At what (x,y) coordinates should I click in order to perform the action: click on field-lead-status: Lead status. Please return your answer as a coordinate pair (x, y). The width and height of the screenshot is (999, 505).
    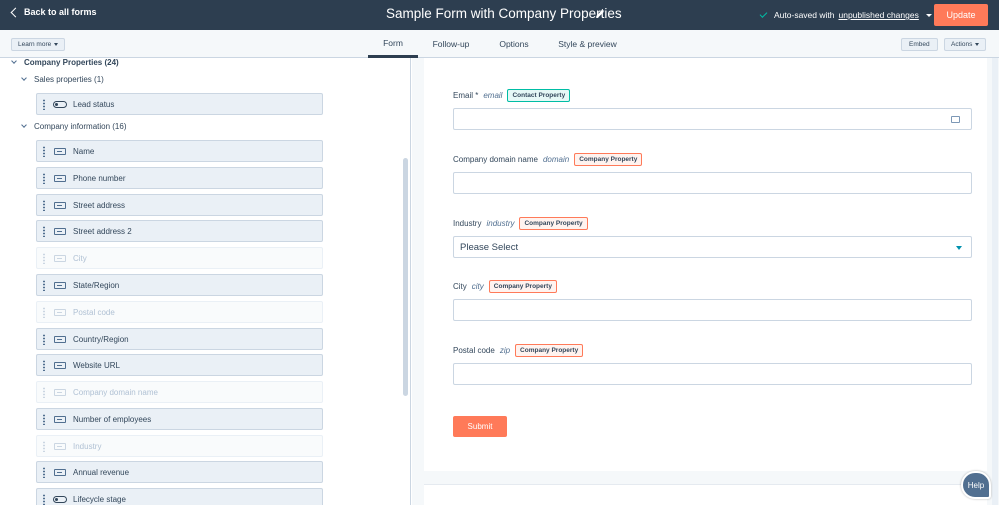
    Looking at the image, I should click on (179, 104).